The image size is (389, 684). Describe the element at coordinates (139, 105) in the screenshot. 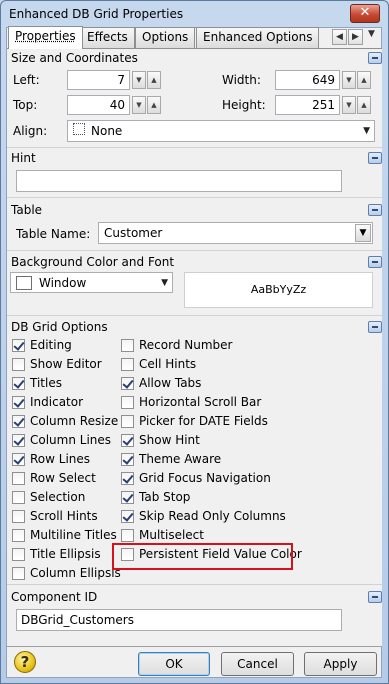

I see `top-spin-down-icon: ▼` at that location.